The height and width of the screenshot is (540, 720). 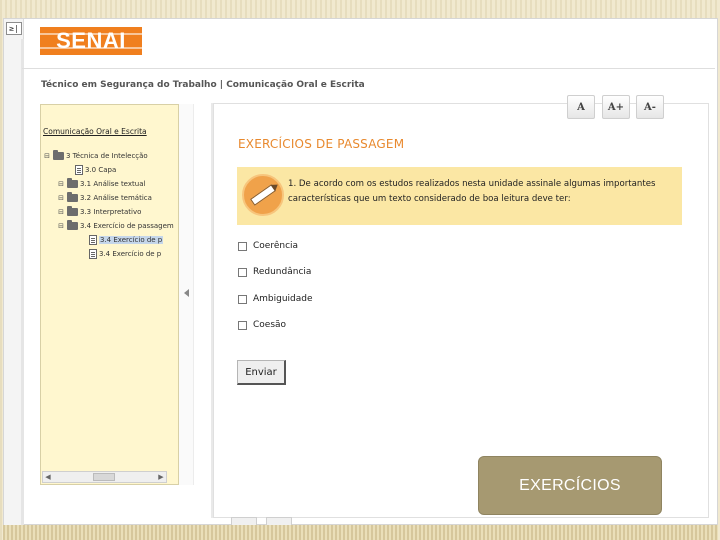 What do you see at coordinates (321, 144) in the screenshot?
I see `section-title: EXERCÍCIOS DE PASSAGEM` at bounding box center [321, 144].